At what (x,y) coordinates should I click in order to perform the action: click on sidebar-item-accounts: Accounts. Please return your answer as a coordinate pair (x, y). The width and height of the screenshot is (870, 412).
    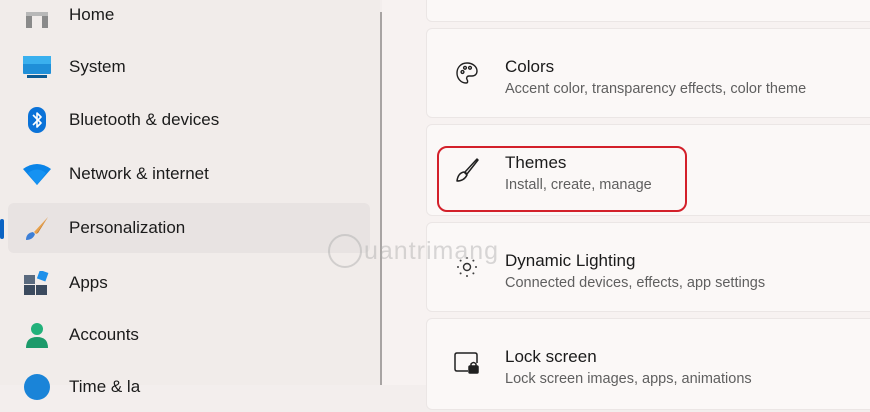
    Looking at the image, I should click on (185, 335).